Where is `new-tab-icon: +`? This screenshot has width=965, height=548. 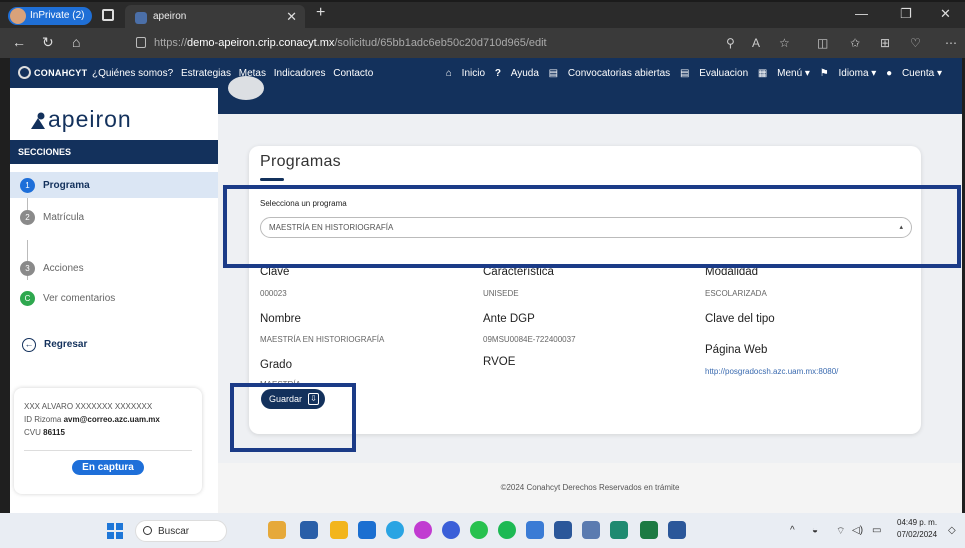 new-tab-icon: + is located at coordinates (320, 13).